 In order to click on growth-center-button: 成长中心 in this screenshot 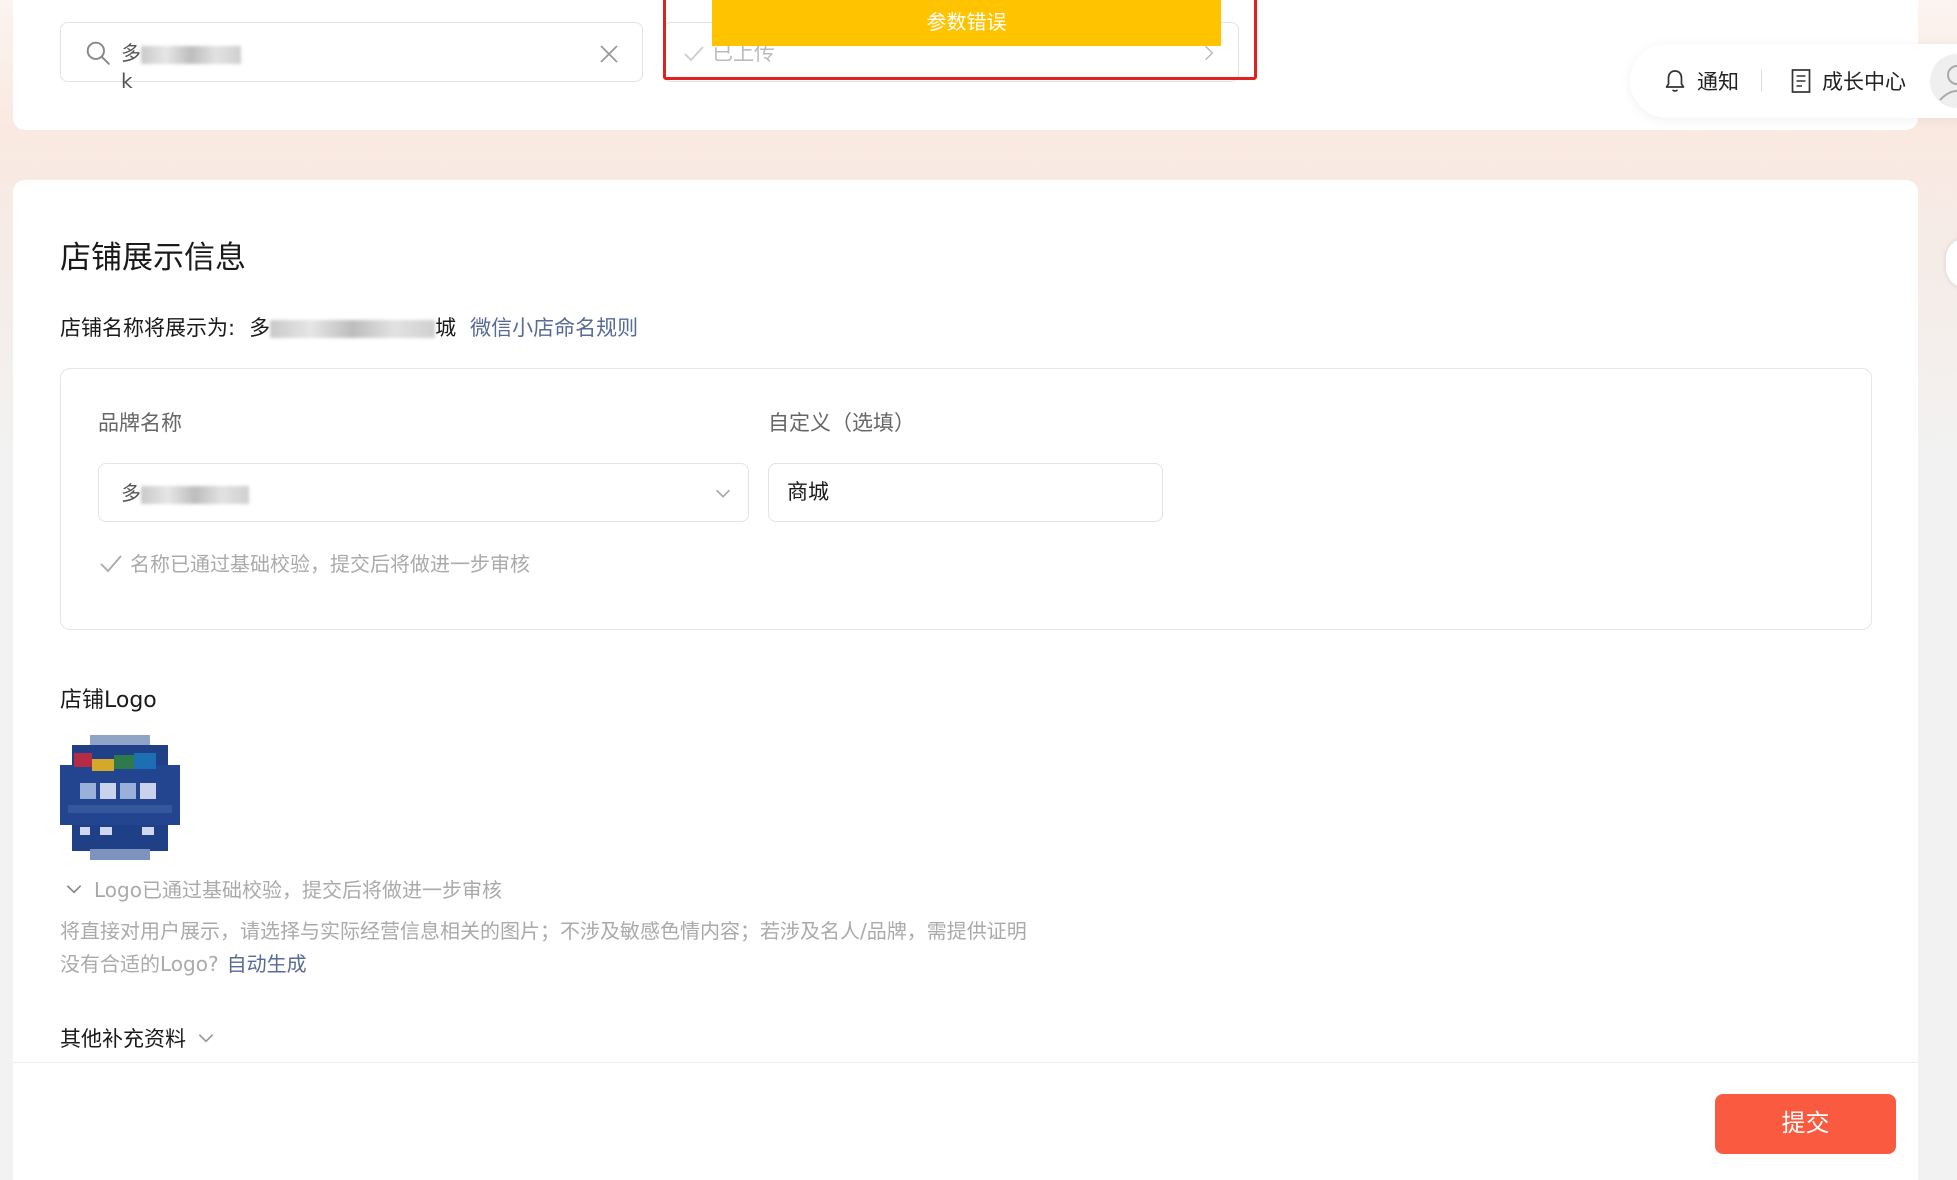, I will do `click(1848, 81)`.